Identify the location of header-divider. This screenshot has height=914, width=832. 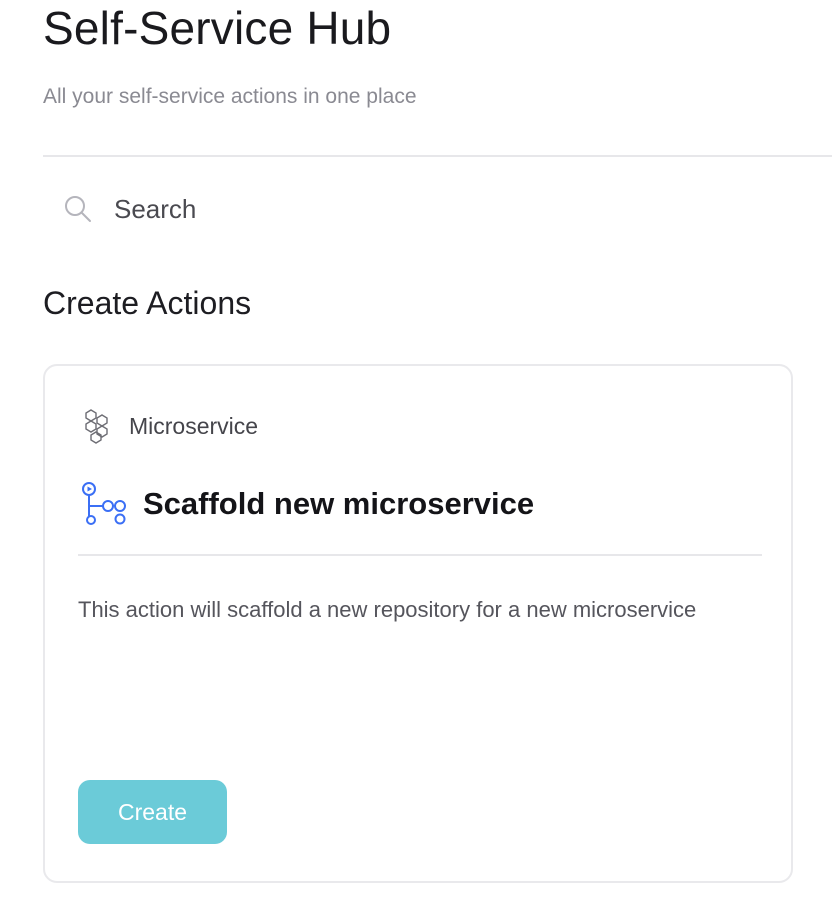
(437, 156).